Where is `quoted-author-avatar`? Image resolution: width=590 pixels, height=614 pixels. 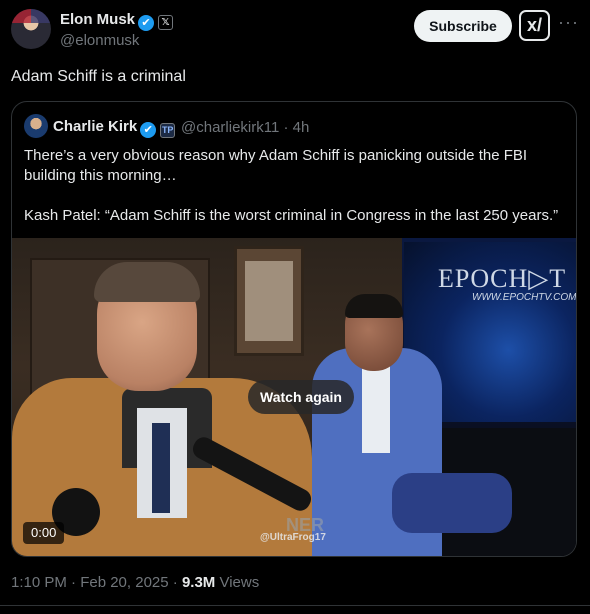
quoted-author-avatar is located at coordinates (36, 126).